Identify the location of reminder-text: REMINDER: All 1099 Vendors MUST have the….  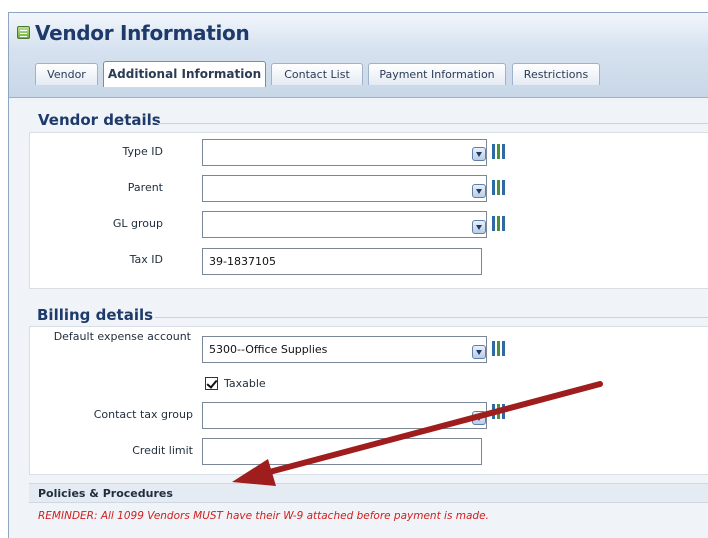
(263, 516).